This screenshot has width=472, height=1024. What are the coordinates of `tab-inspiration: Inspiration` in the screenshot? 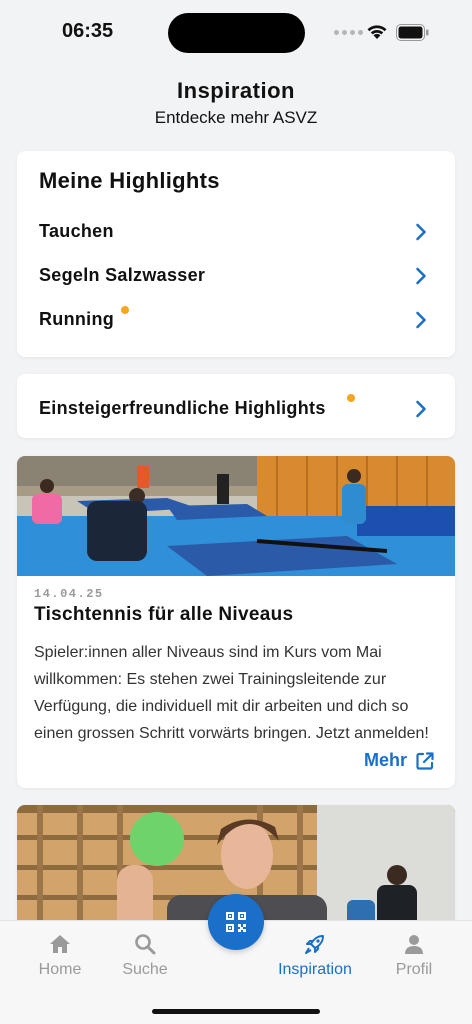 It's located at (315, 955).